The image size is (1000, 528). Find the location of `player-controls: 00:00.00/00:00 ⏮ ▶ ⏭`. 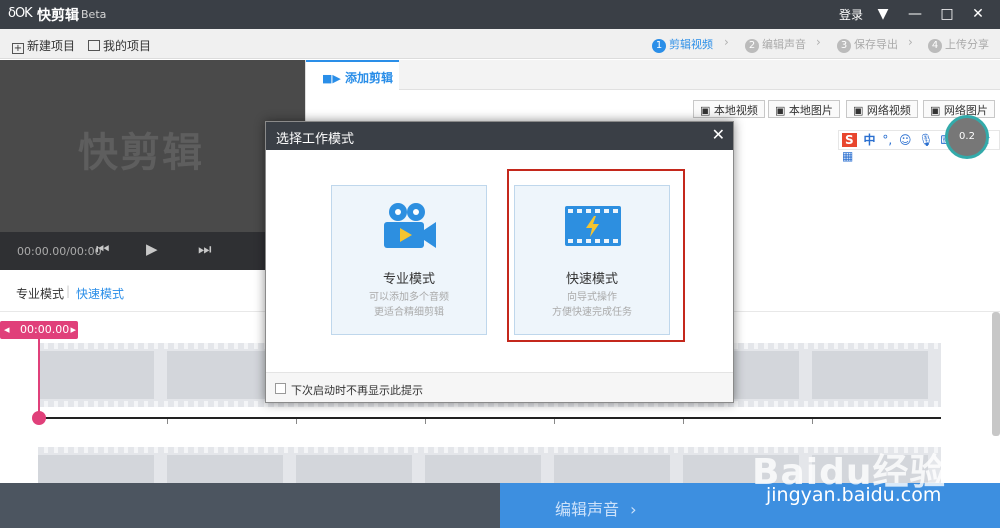

player-controls: 00:00.00/00:00 ⏮ ▶ ⏭ is located at coordinates (152, 251).